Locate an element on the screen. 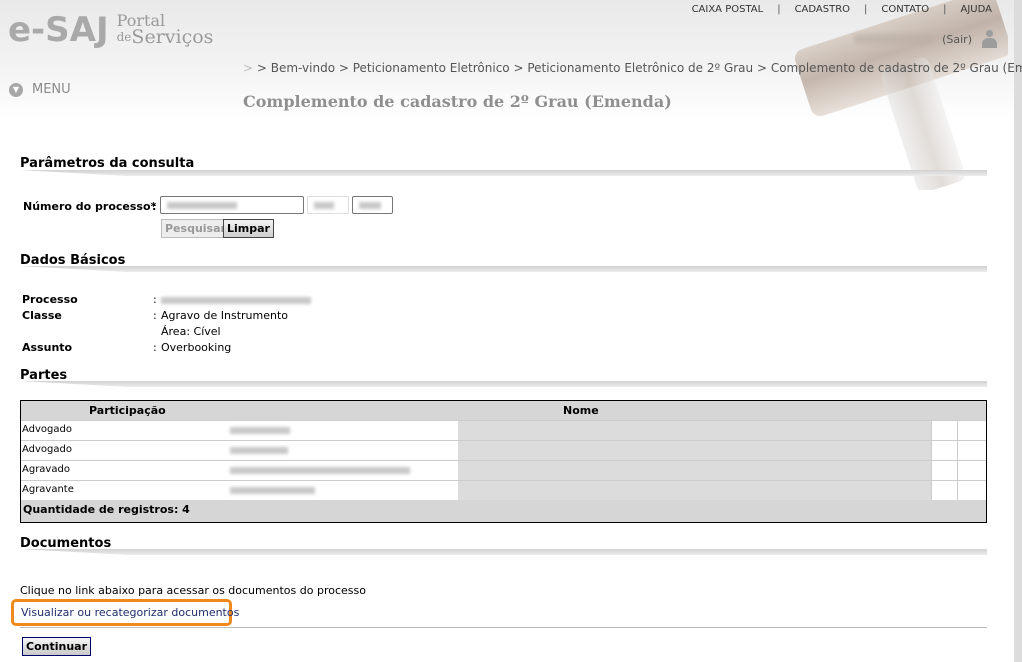  pesquisar-button: Pesquisar is located at coordinates (195, 228).